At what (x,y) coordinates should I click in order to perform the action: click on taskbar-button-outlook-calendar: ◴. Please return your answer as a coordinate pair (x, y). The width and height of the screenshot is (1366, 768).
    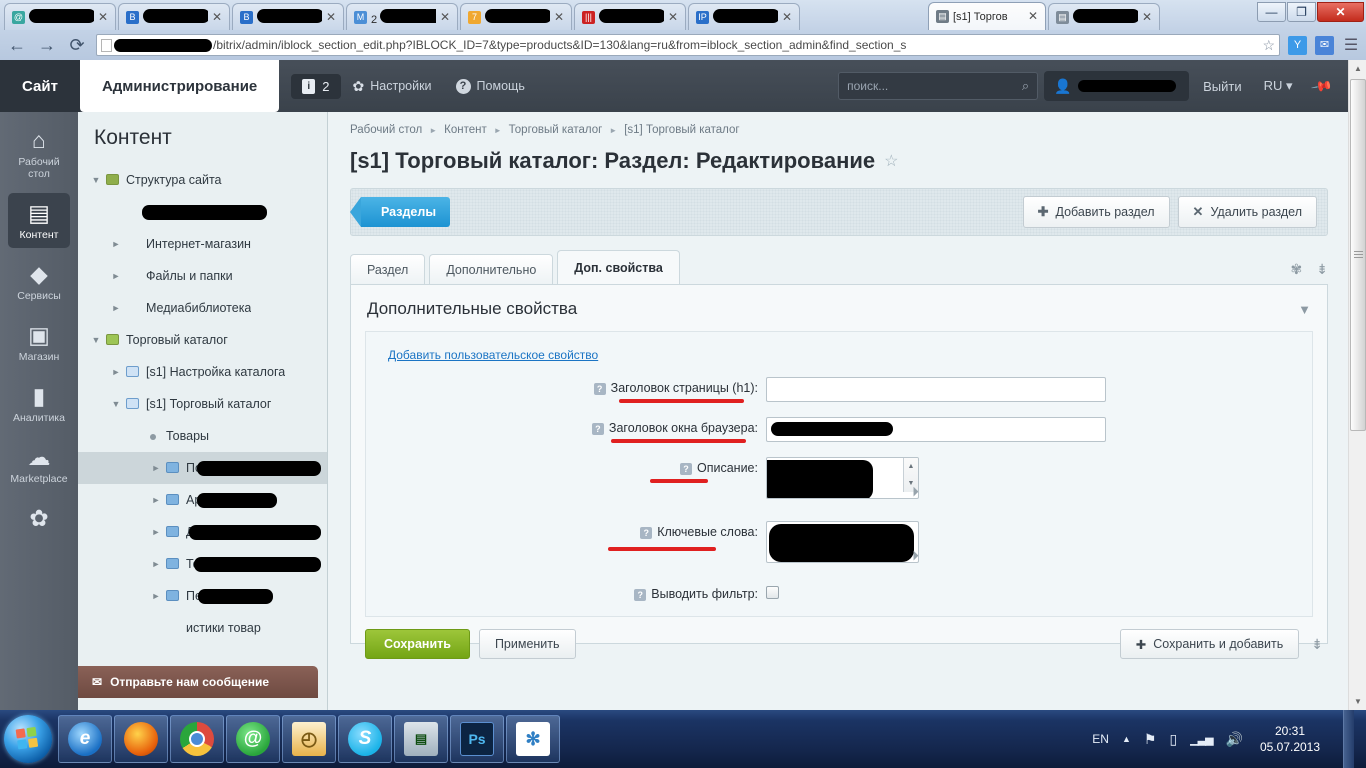
    Looking at the image, I should click on (309, 739).